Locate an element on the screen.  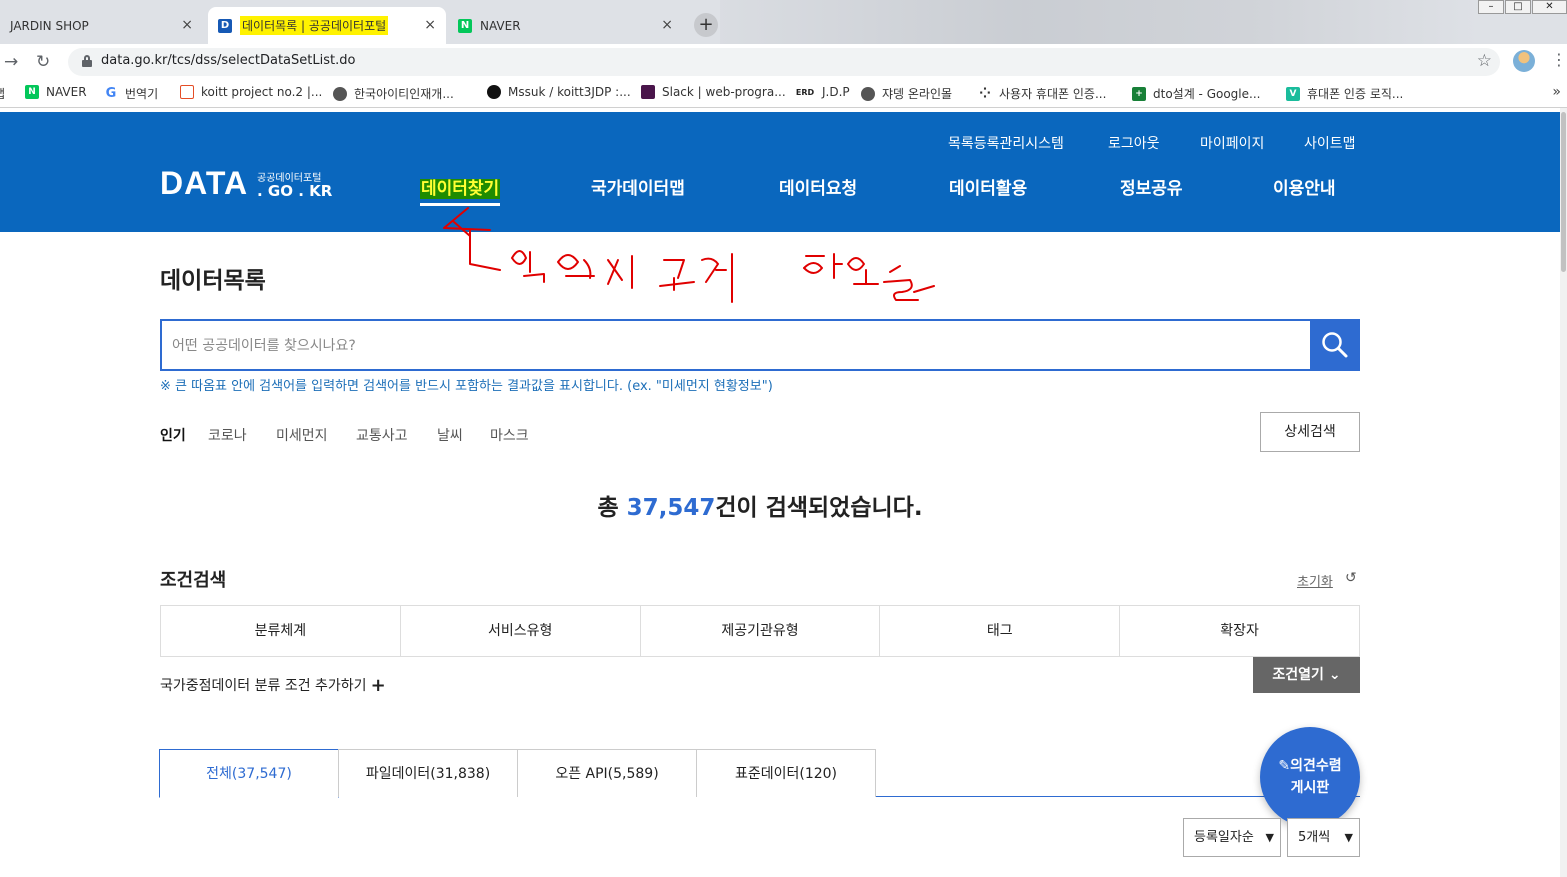
nav-data-request: 데이터요청 is located at coordinates (818, 186).